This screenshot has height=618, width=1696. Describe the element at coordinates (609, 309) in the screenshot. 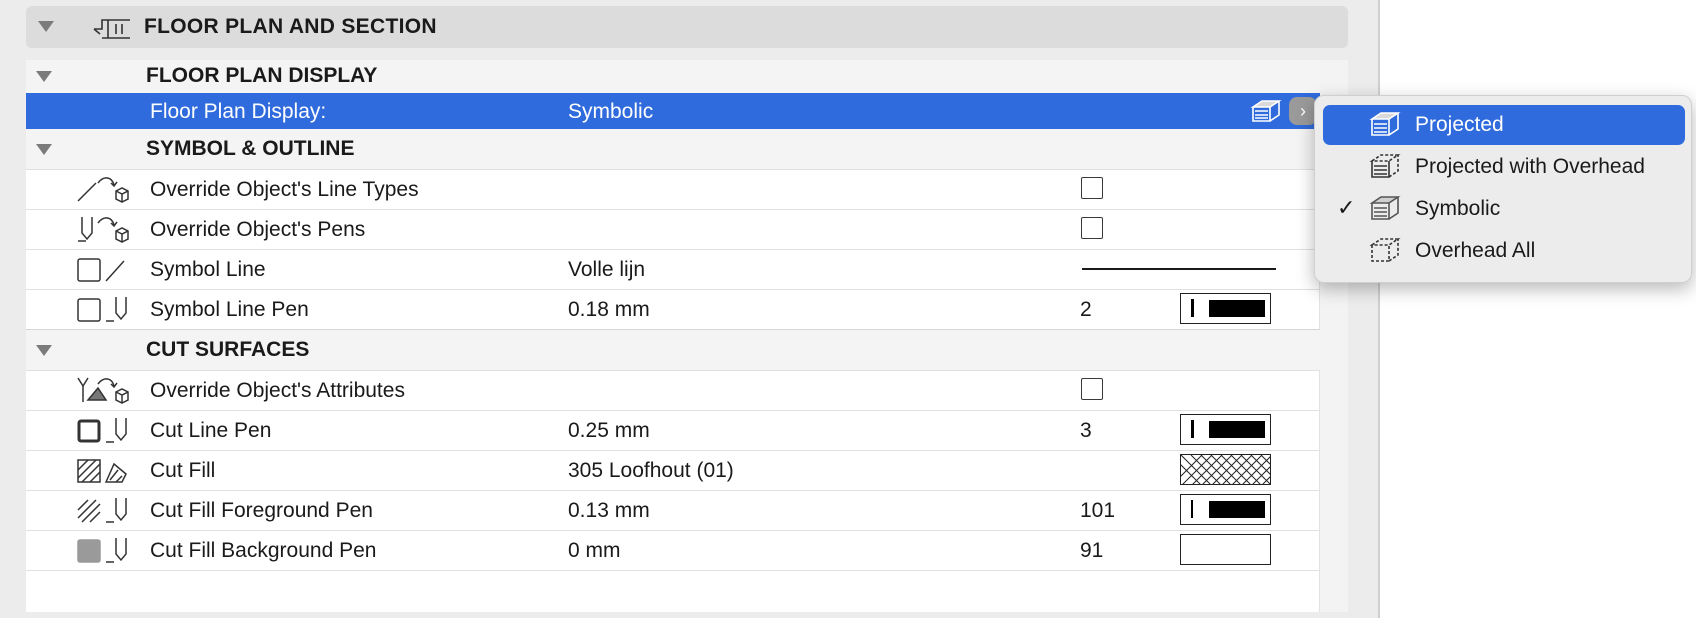

I see `row-value: 0.18 mm` at that location.